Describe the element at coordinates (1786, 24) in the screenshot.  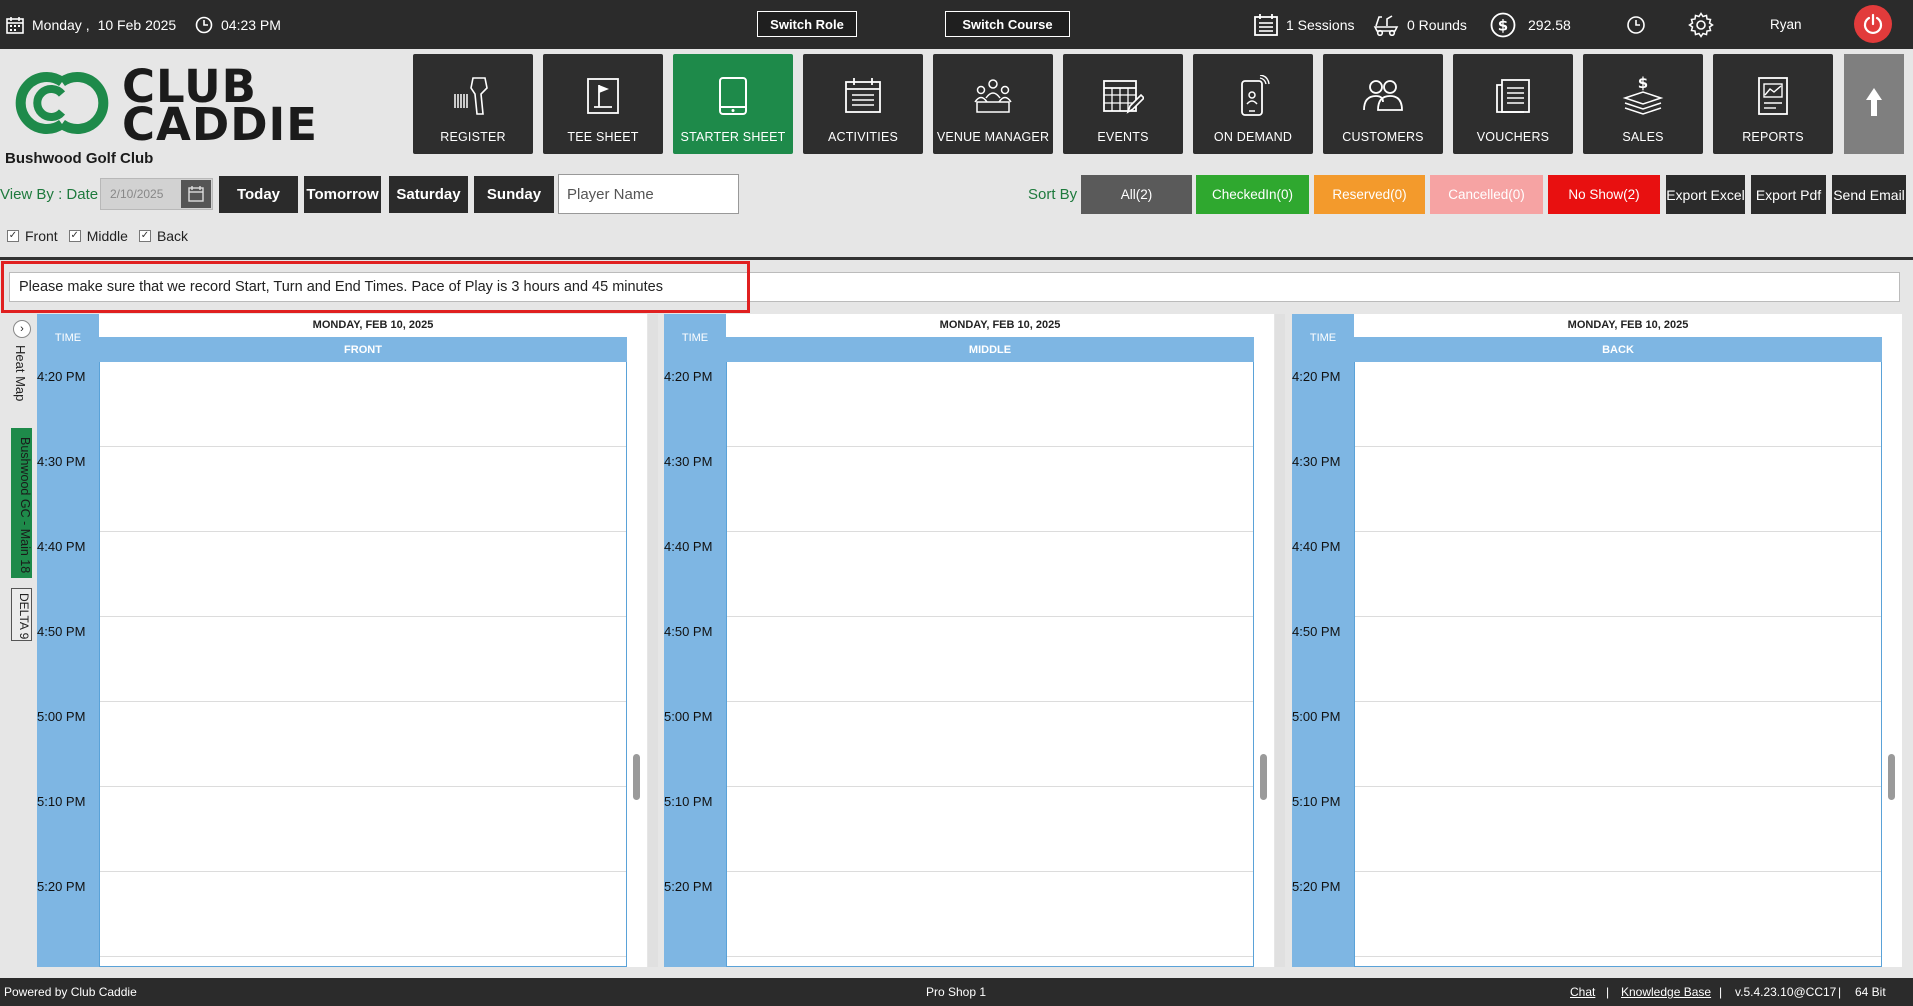
I see `user-name: Ryan` at that location.